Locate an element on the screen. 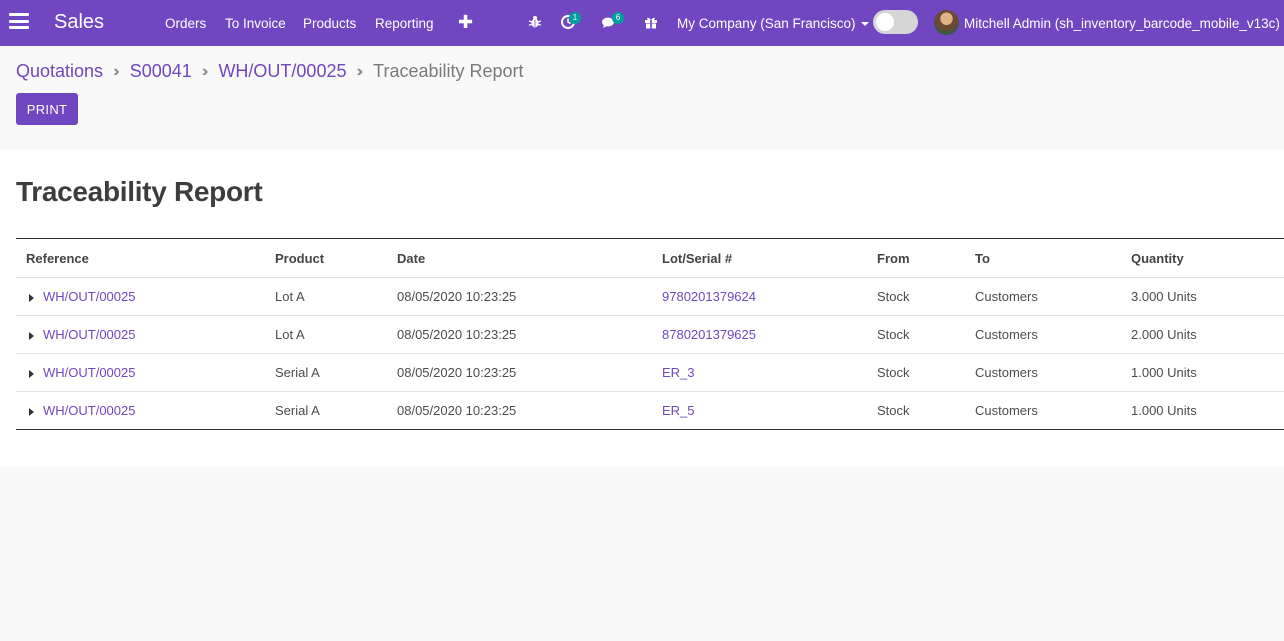 The width and height of the screenshot is (1284, 641). messages-badge: 6 is located at coordinates (618, 18).